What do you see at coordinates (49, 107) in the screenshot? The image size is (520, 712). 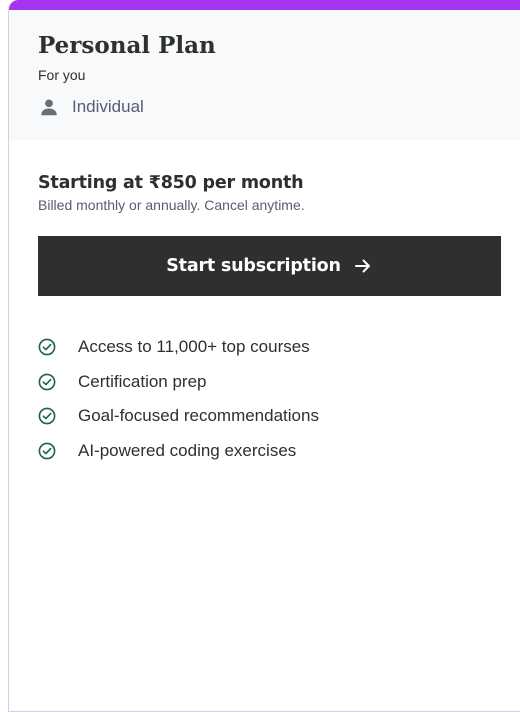 I see `person-icon` at bounding box center [49, 107].